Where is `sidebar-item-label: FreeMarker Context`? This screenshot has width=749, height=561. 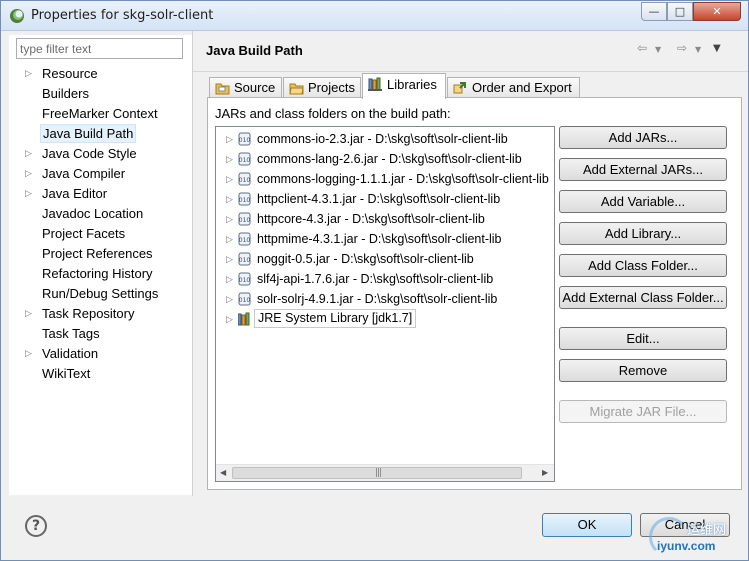 sidebar-item-label: FreeMarker Context is located at coordinates (100, 113).